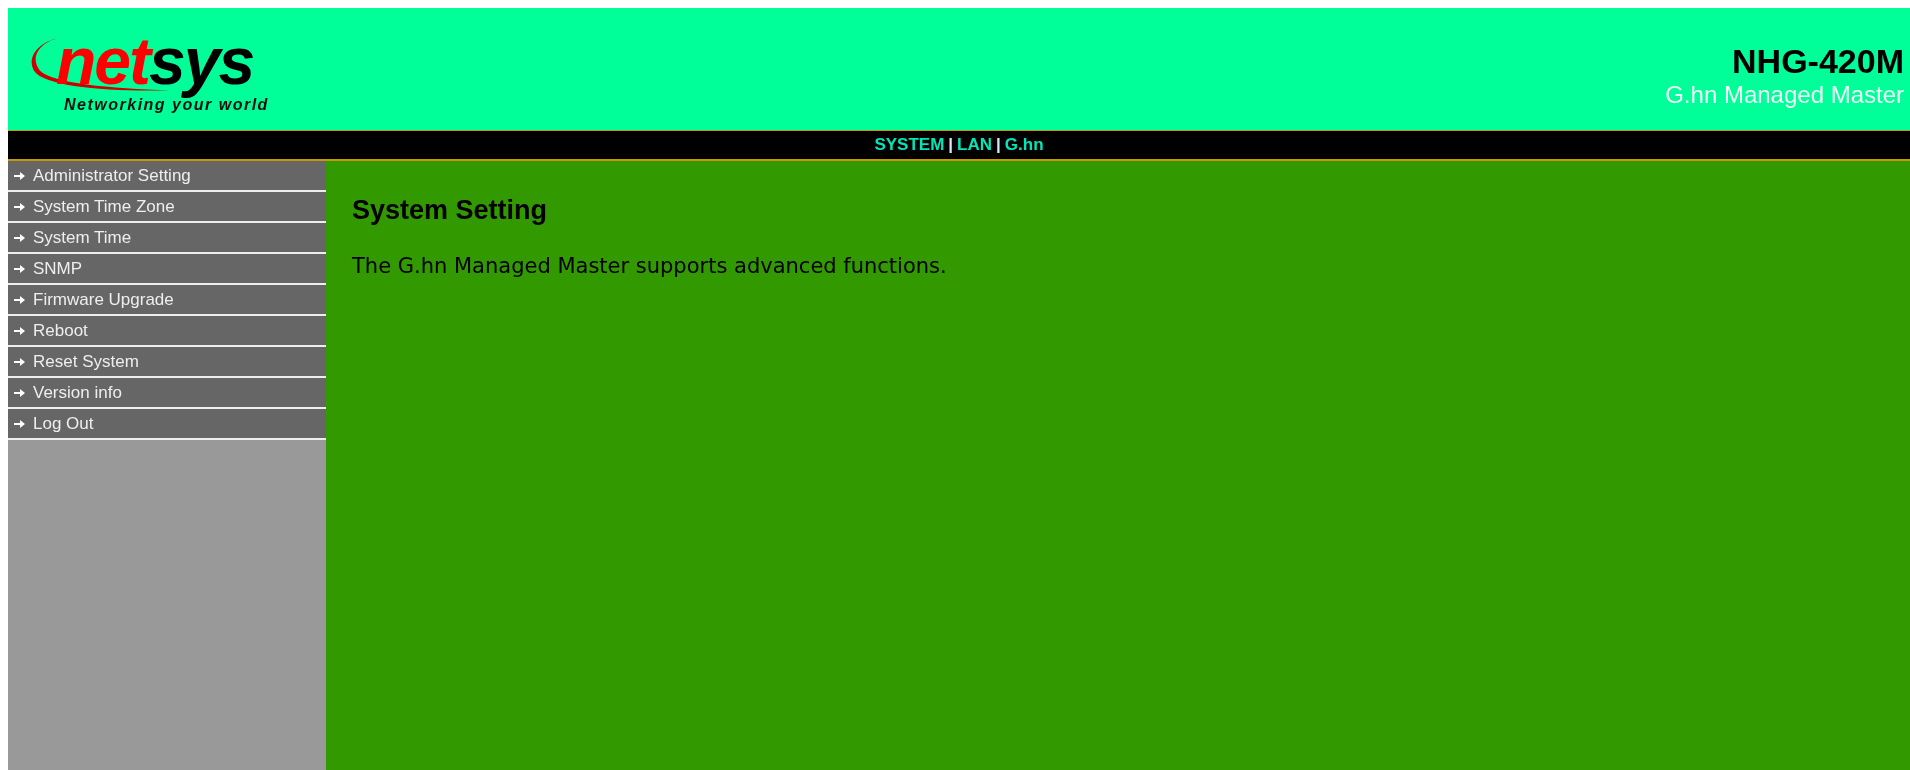 This screenshot has height=770, width=1910. What do you see at coordinates (1784, 95) in the screenshot?
I see `product-name: G.hn Managed Master` at bounding box center [1784, 95].